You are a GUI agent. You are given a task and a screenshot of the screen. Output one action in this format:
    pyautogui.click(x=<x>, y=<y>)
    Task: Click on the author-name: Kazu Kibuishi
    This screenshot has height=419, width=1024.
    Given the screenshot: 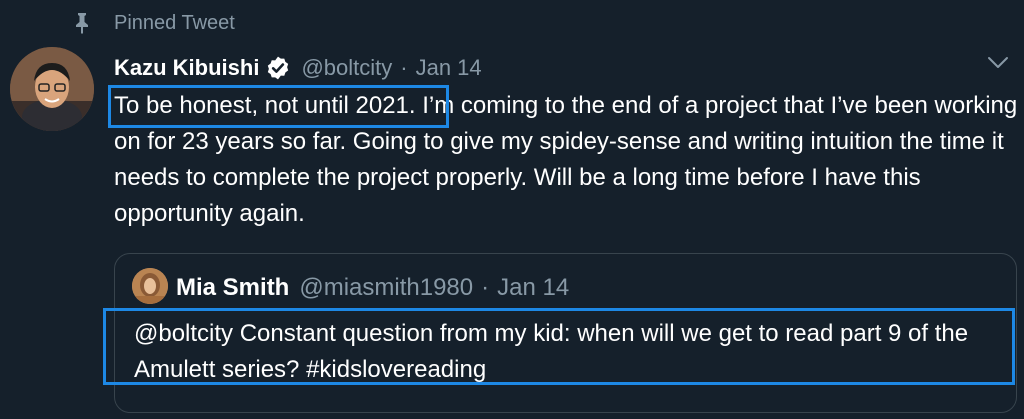 What is the action you would take?
    pyautogui.click(x=186, y=68)
    